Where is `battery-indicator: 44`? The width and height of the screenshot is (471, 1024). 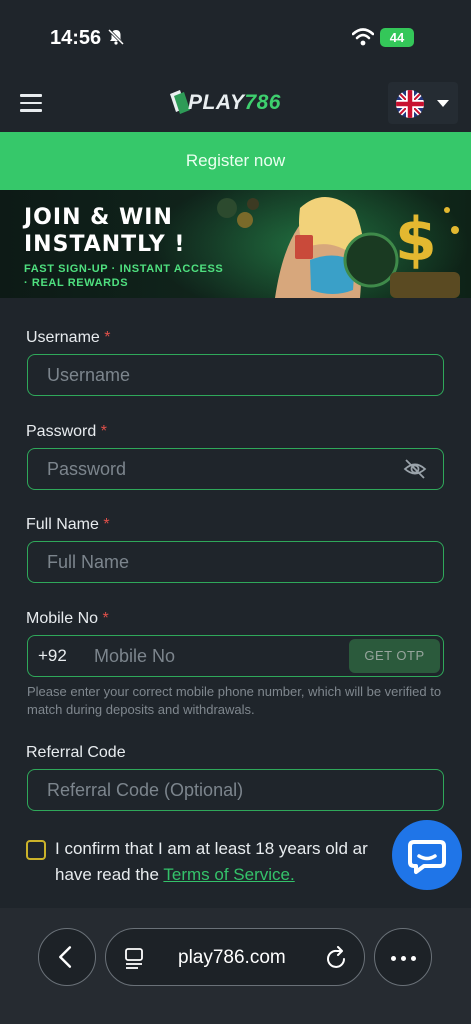
battery-indicator: 44 is located at coordinates (397, 37).